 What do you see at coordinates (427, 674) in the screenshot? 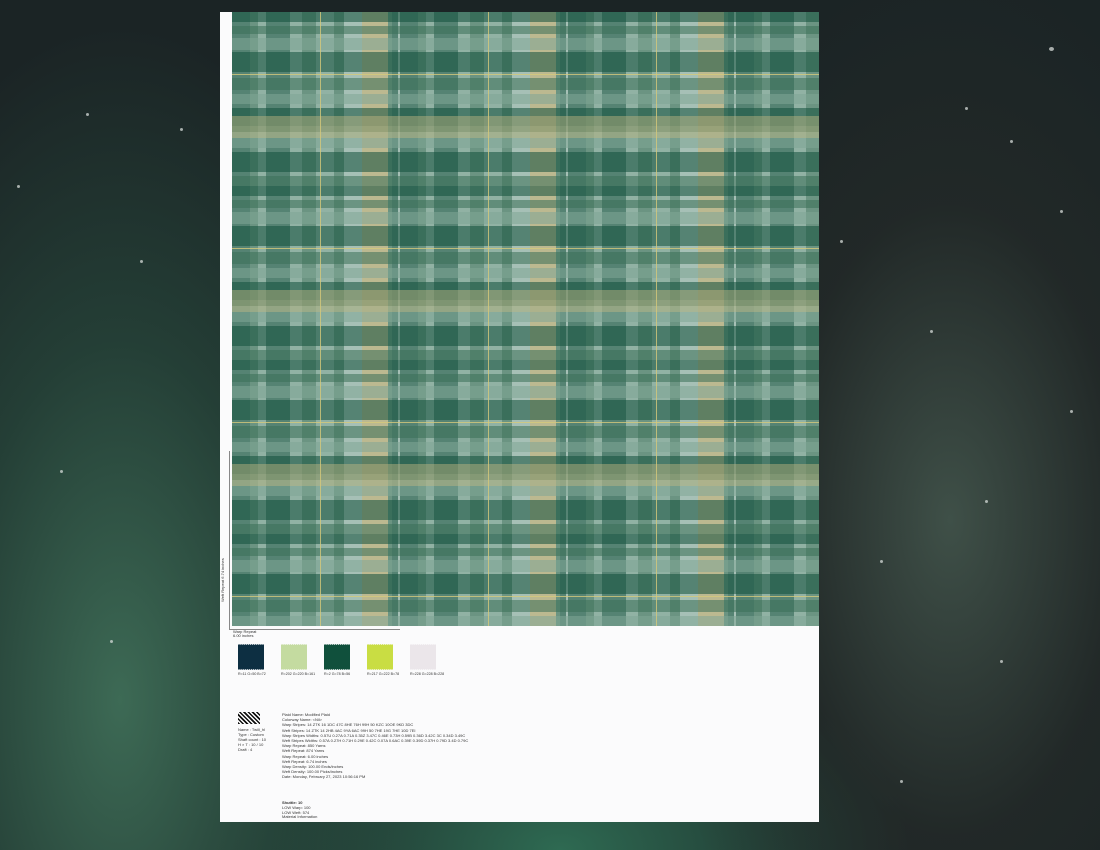
I see `swatch-rgb-label: R=228 G=228 B=228` at bounding box center [427, 674].